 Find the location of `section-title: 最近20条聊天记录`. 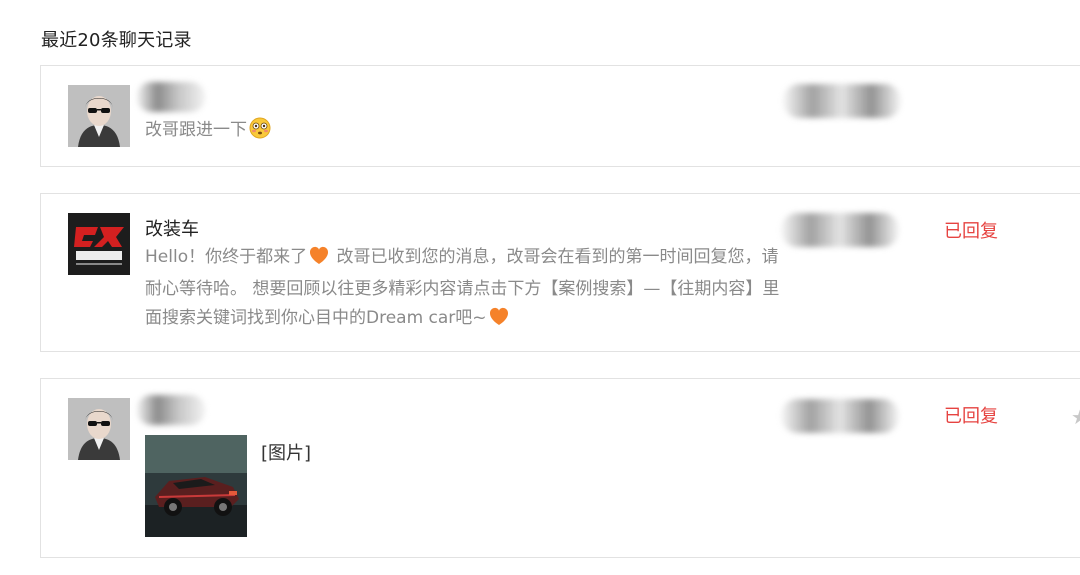

section-title: 最近20条聊天记录 is located at coordinates (116, 40).